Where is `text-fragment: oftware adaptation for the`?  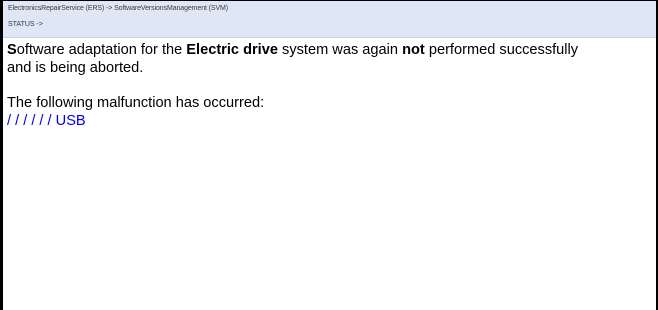 text-fragment: oftware adaptation for the is located at coordinates (101, 50).